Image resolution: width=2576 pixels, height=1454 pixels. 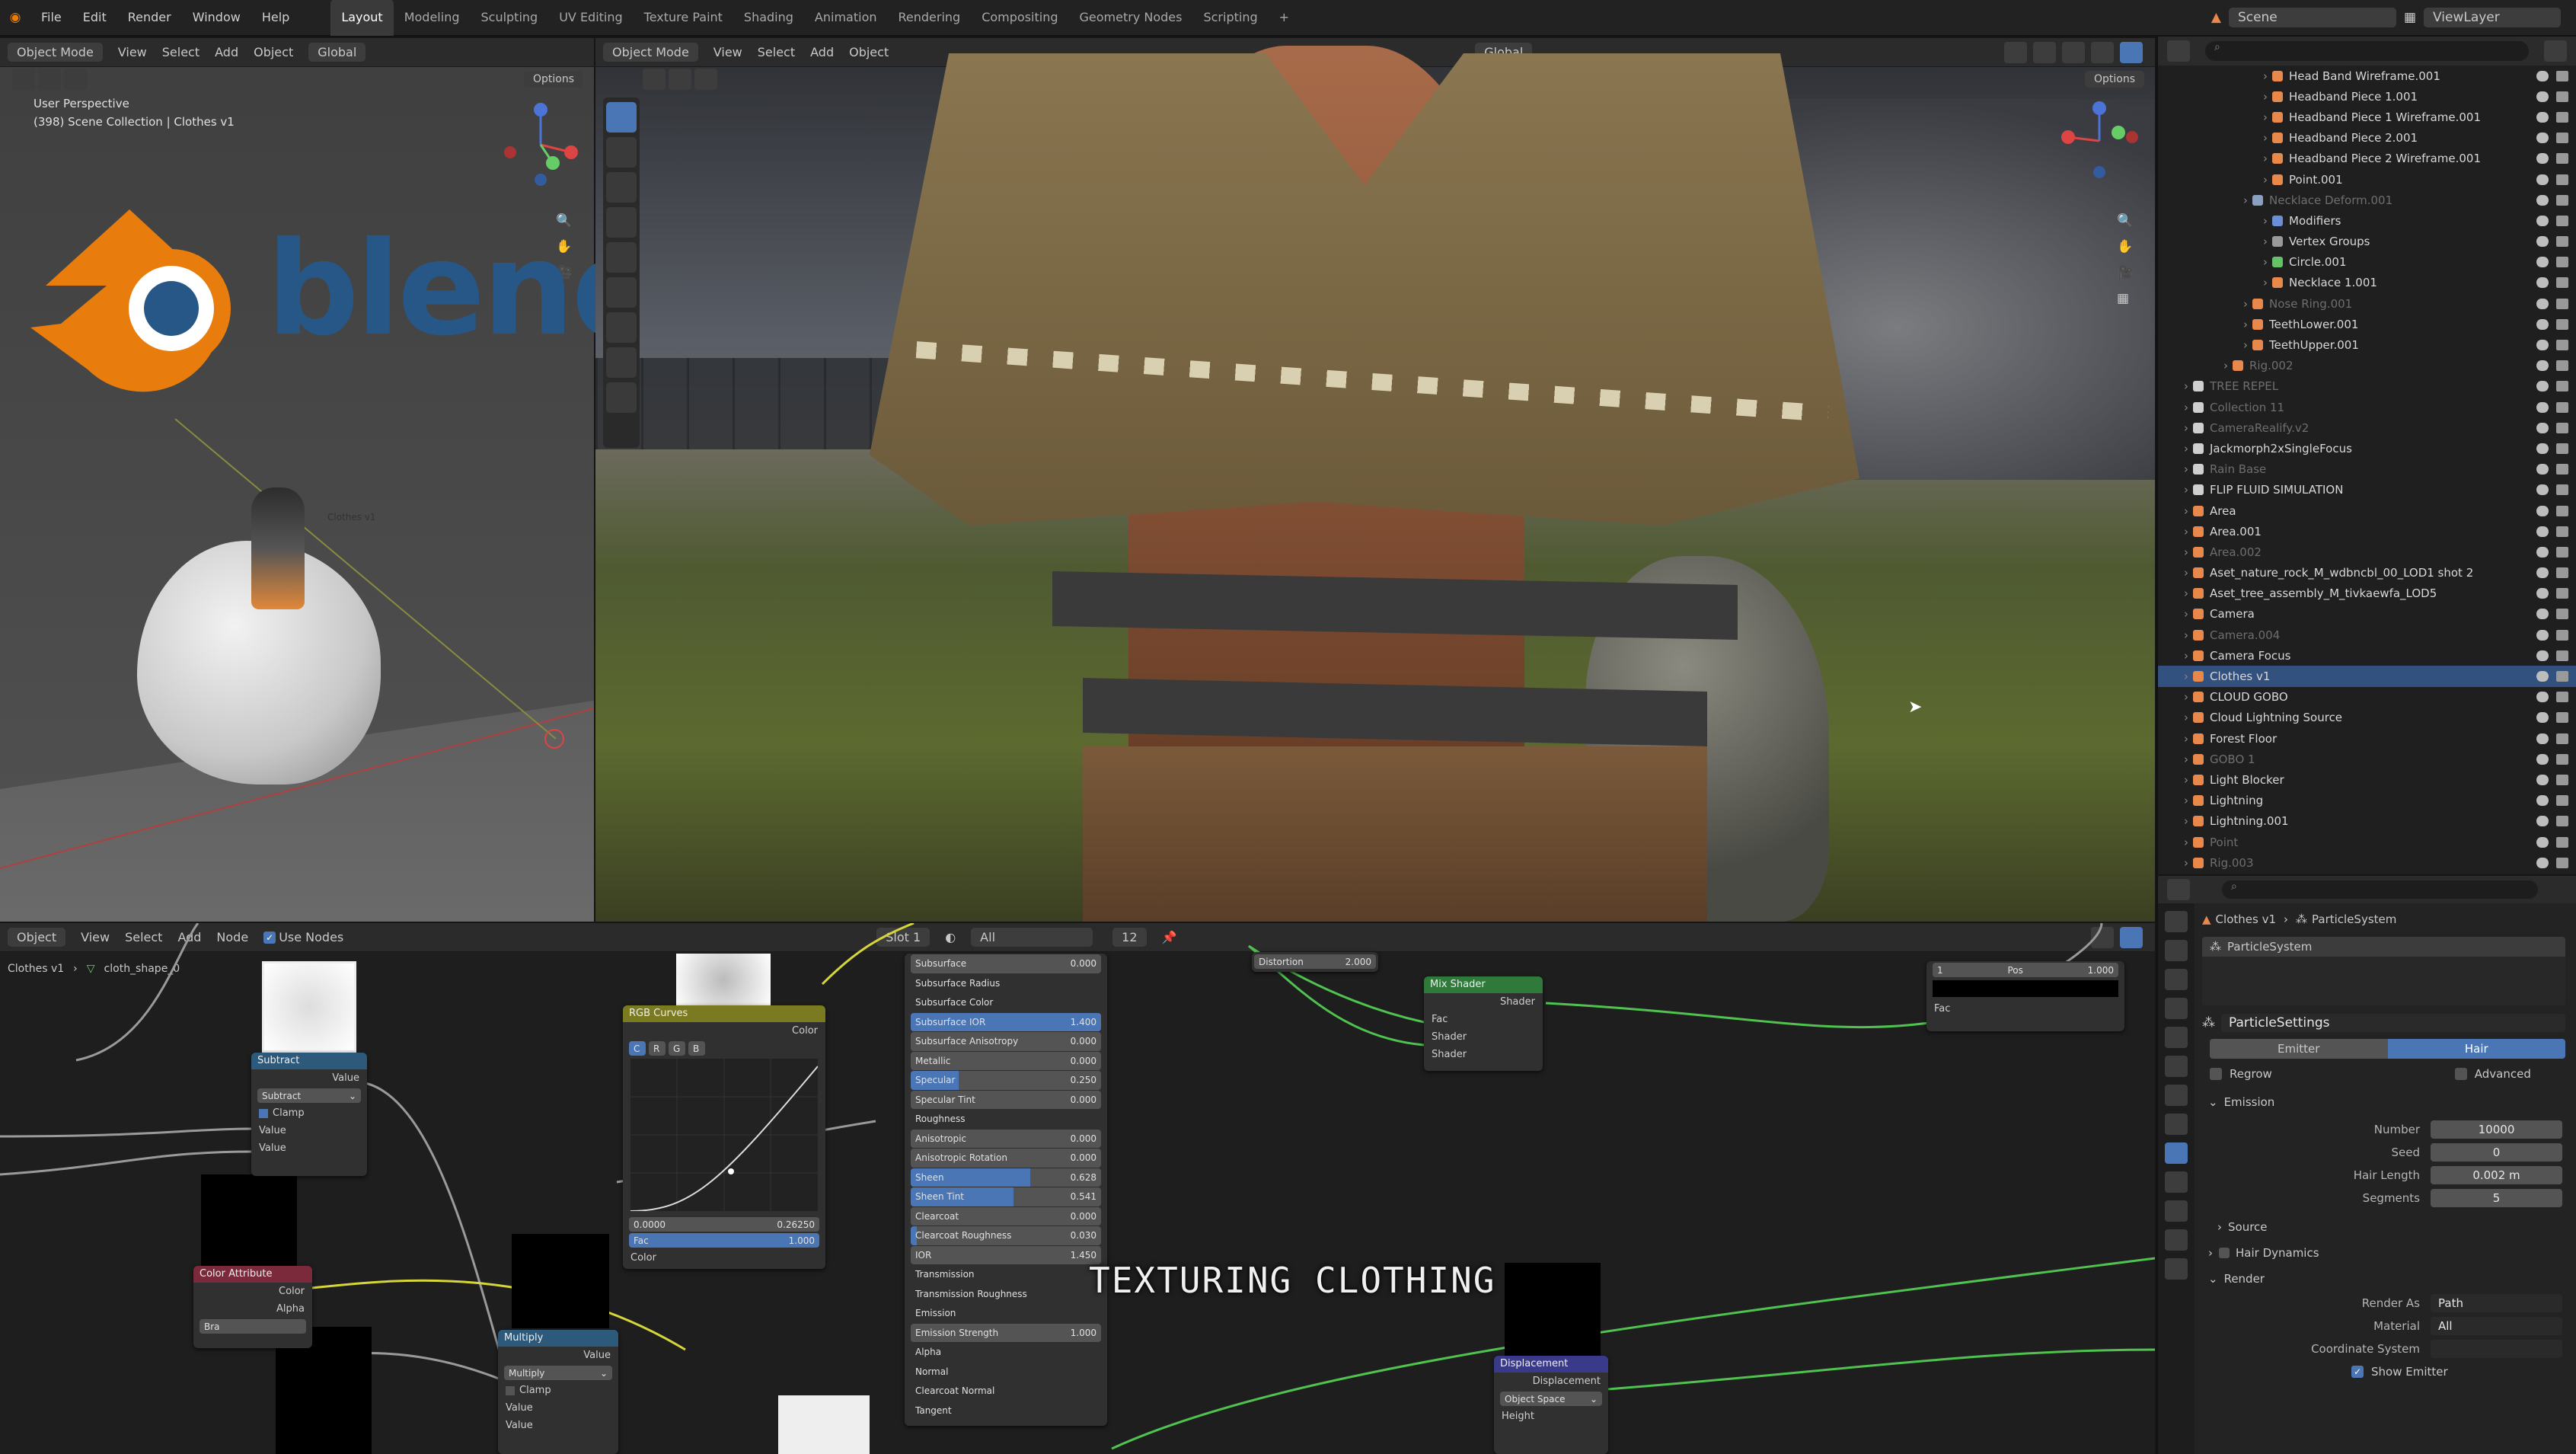 I want to click on data-props-icon, so click(x=2176, y=1240).